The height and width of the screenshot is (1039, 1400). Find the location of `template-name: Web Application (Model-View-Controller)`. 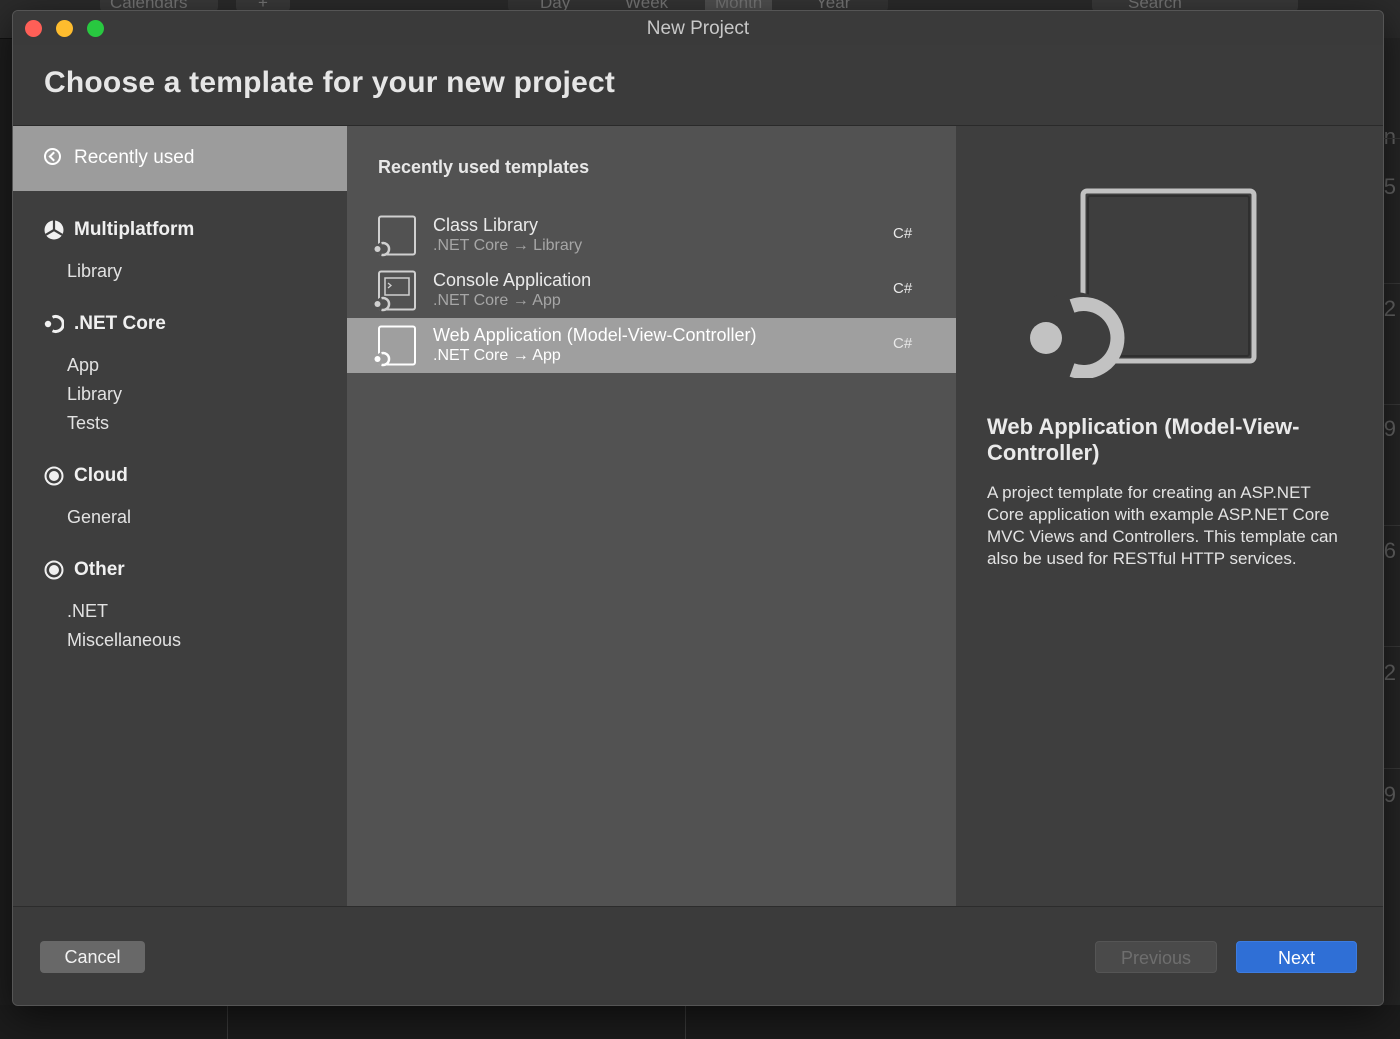

template-name: Web Application (Model-View-Controller) is located at coordinates (595, 335).